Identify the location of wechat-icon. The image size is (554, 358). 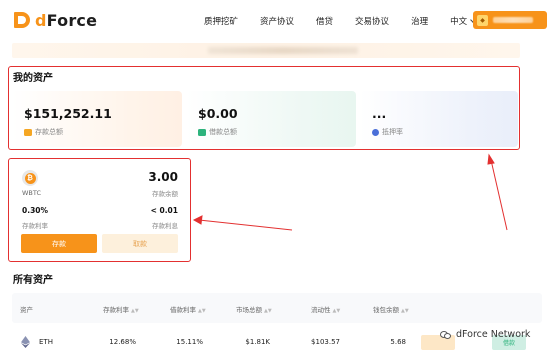
(446, 335).